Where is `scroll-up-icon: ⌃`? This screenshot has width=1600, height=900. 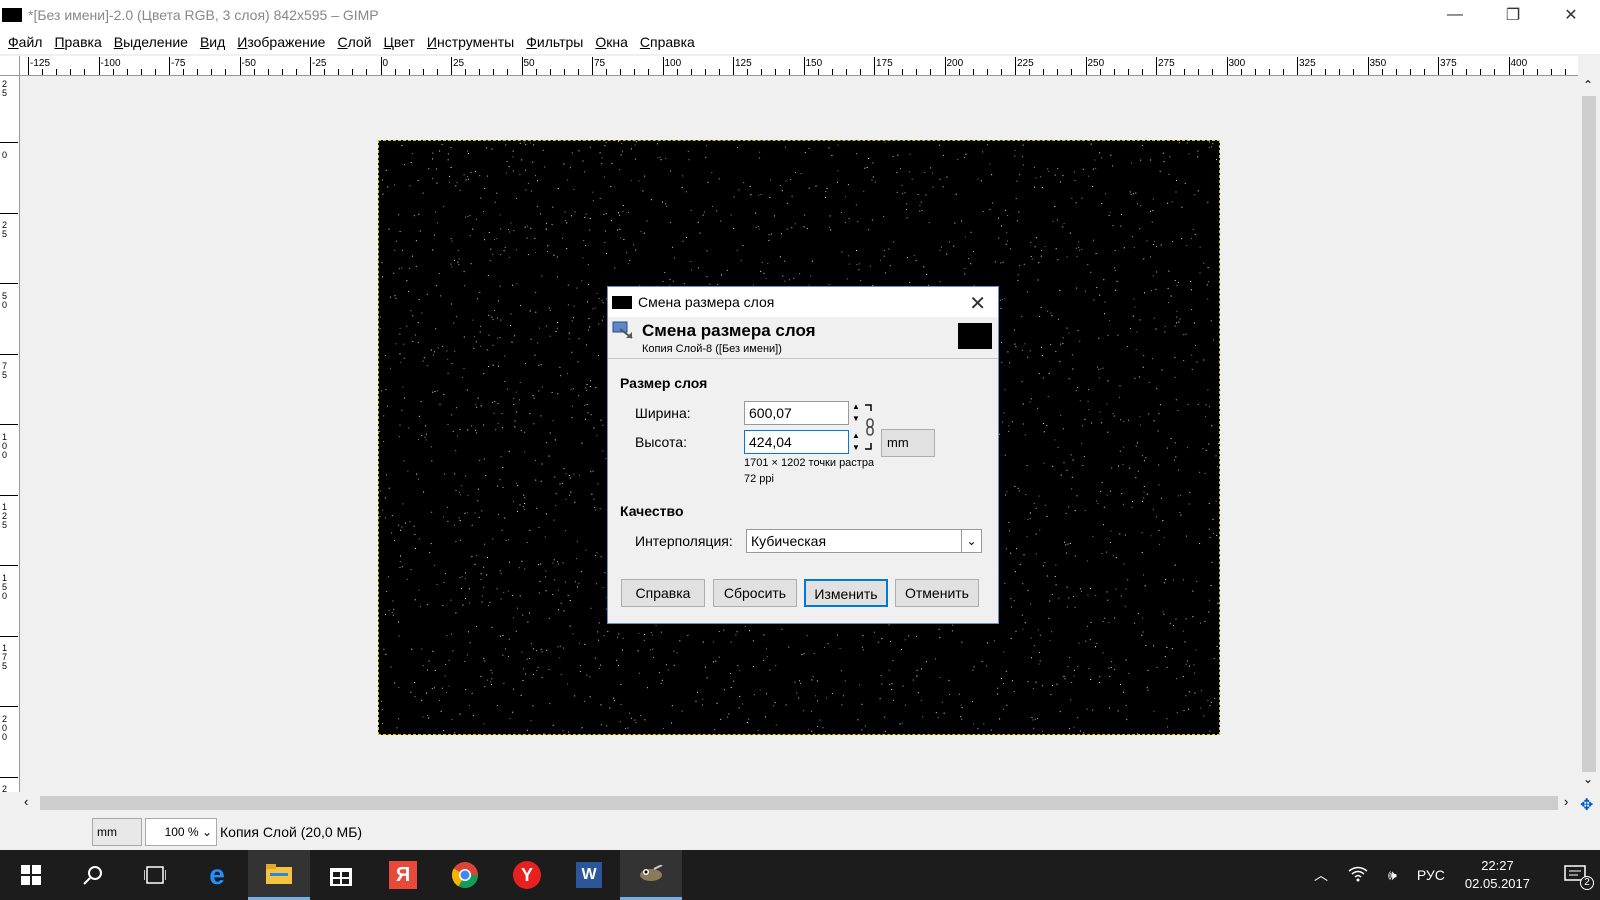 scroll-up-icon: ⌃ is located at coordinates (1588, 85).